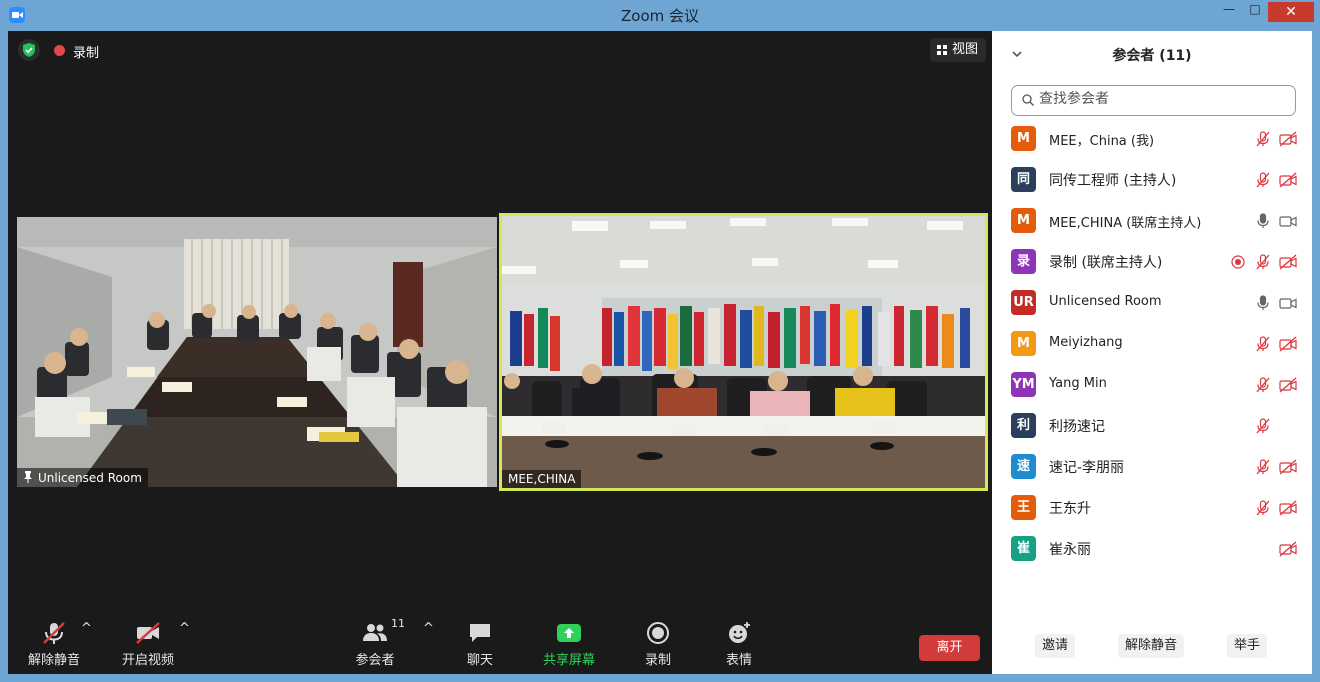  What do you see at coordinates (1070, 550) in the screenshot?
I see `participant-name: 崔永丽` at bounding box center [1070, 550].